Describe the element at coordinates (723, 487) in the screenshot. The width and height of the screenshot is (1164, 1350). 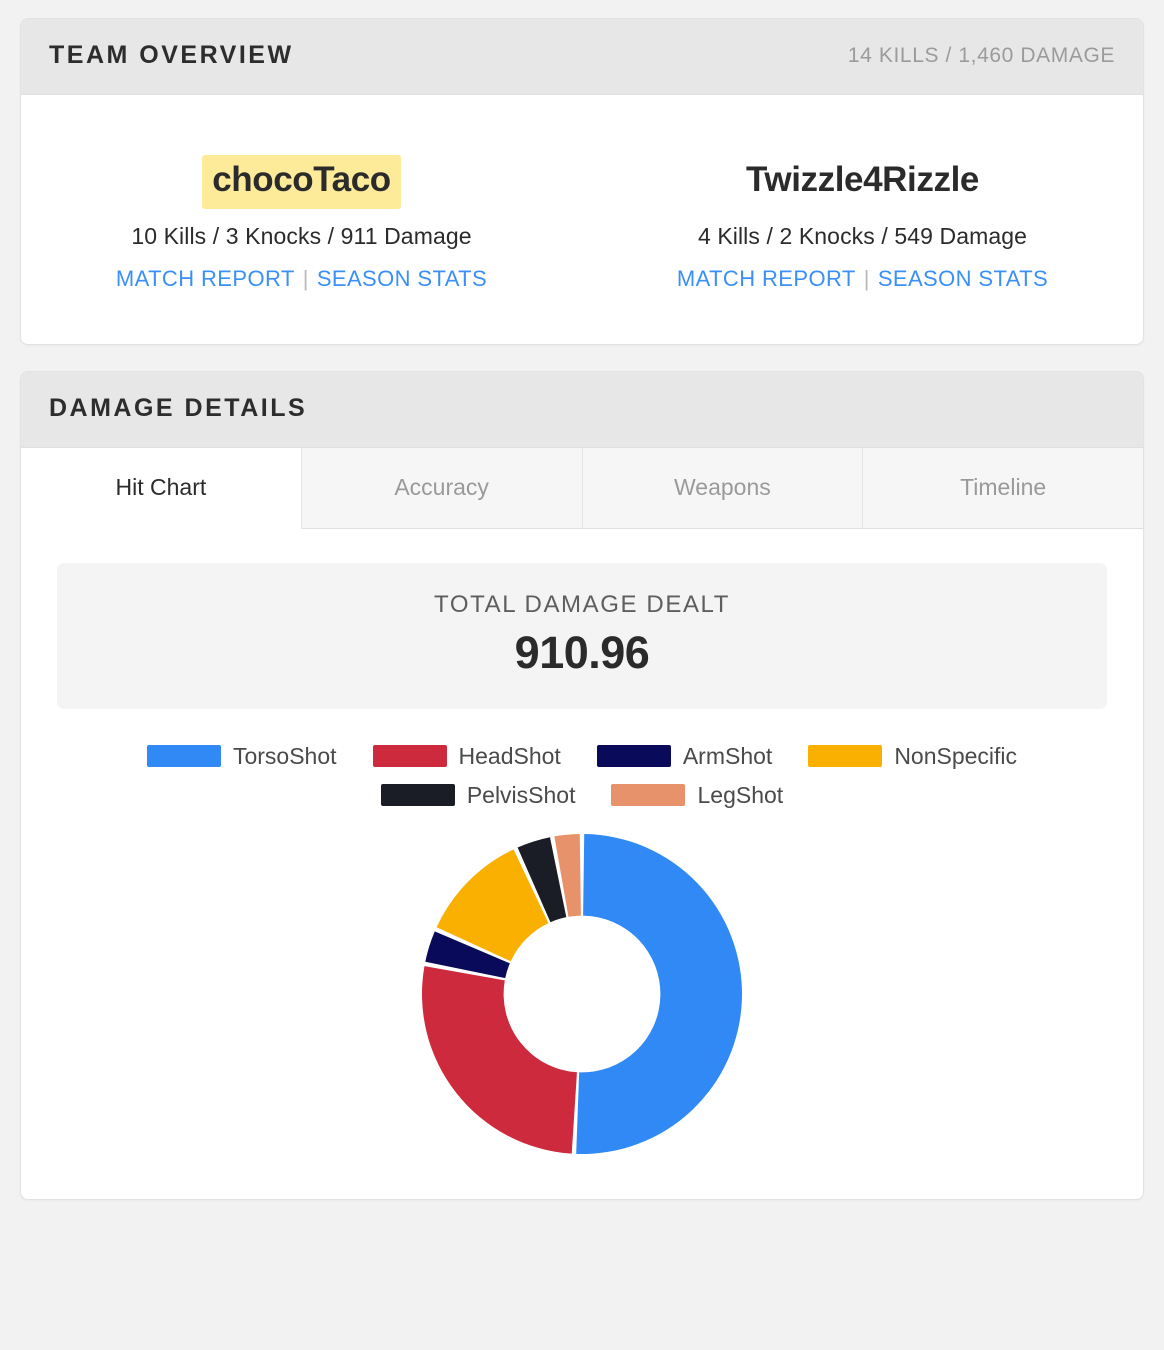
I see `tab-weapons: Weapons` at that location.